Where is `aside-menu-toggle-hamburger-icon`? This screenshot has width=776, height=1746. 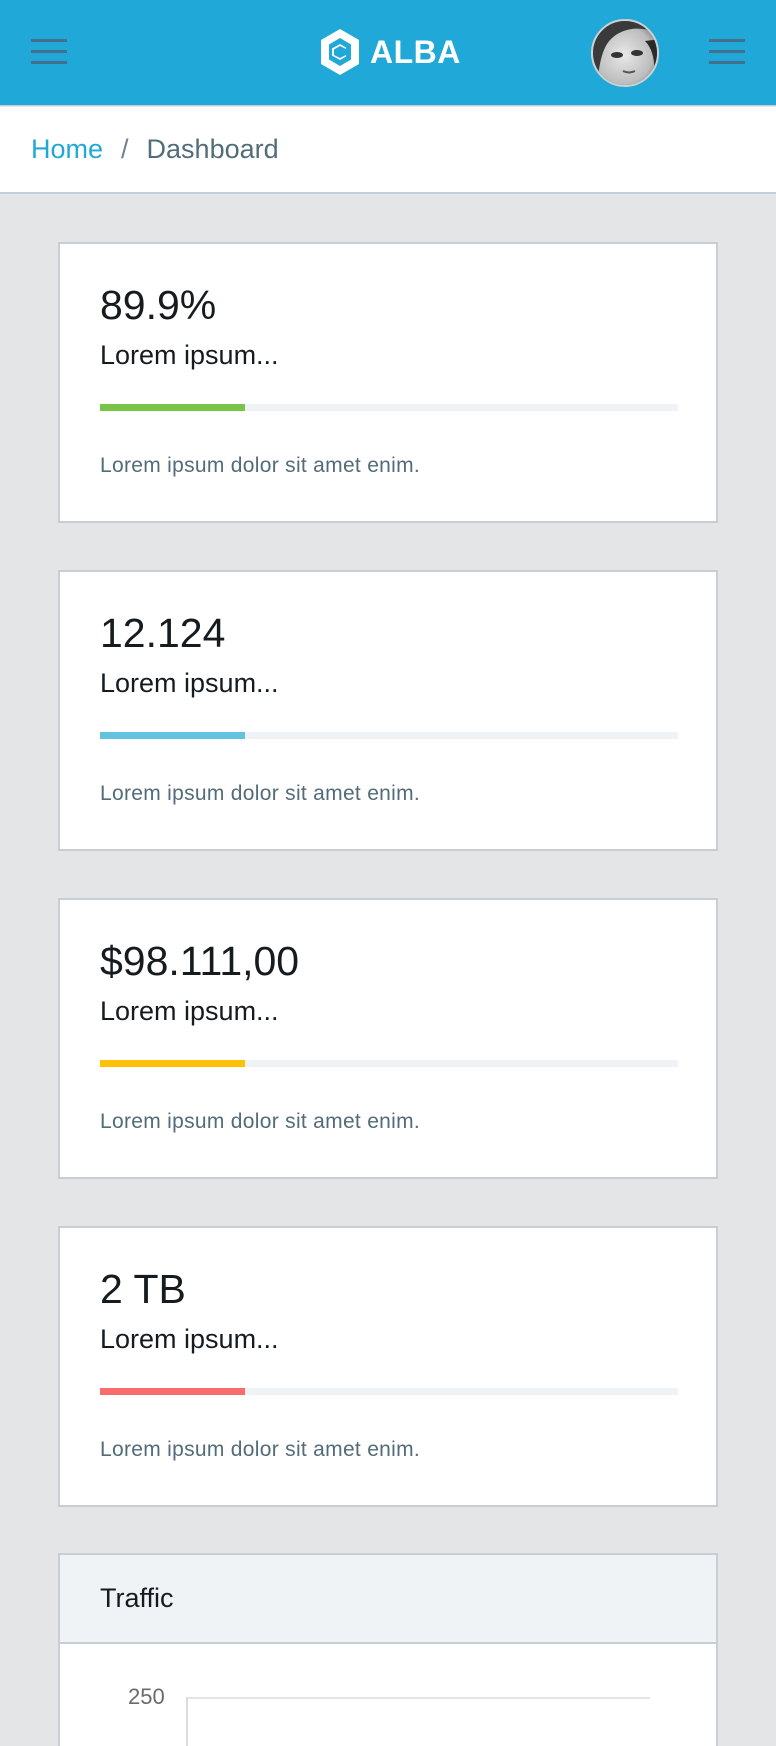 aside-menu-toggle-hamburger-icon is located at coordinates (727, 52).